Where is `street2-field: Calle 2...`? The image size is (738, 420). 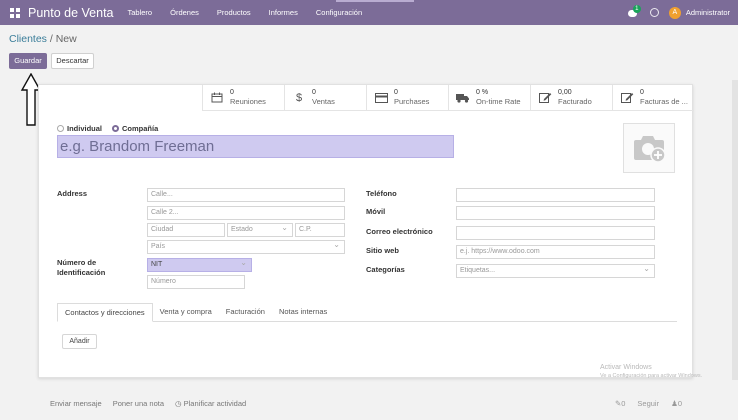
street2-field: Calle 2... is located at coordinates (246, 213).